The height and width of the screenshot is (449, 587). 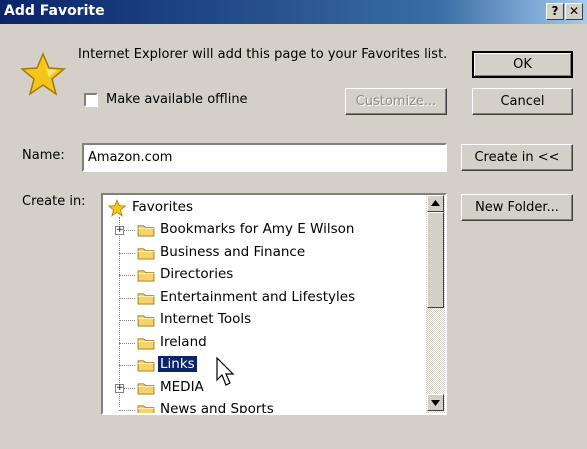 I want to click on tree-root-label: Favorites, so click(x=162, y=207).